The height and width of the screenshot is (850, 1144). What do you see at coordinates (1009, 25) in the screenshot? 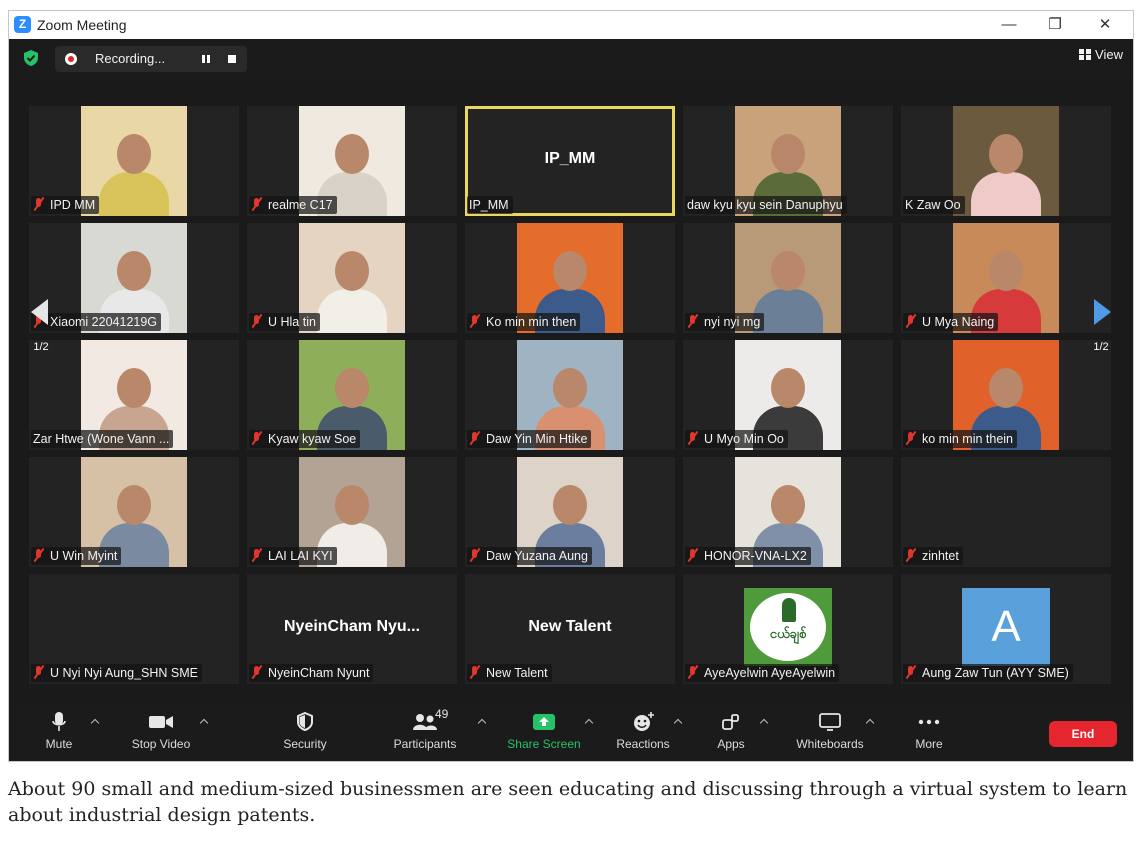
I see `minimize-button: —` at bounding box center [1009, 25].